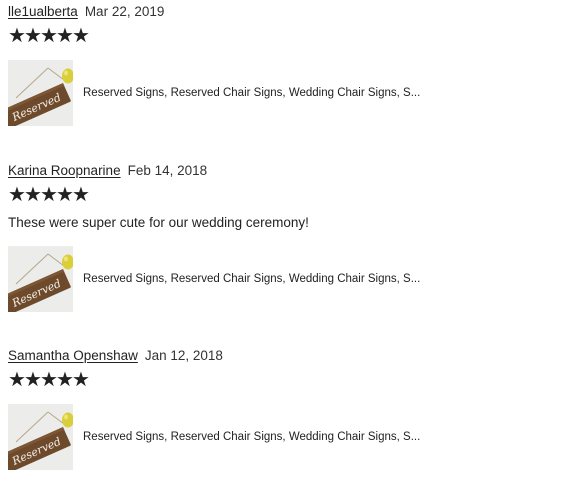 The width and height of the screenshot is (570, 482). Describe the element at coordinates (73, 355) in the screenshot. I see `reviewer-name-link: Samantha Openshaw` at that location.